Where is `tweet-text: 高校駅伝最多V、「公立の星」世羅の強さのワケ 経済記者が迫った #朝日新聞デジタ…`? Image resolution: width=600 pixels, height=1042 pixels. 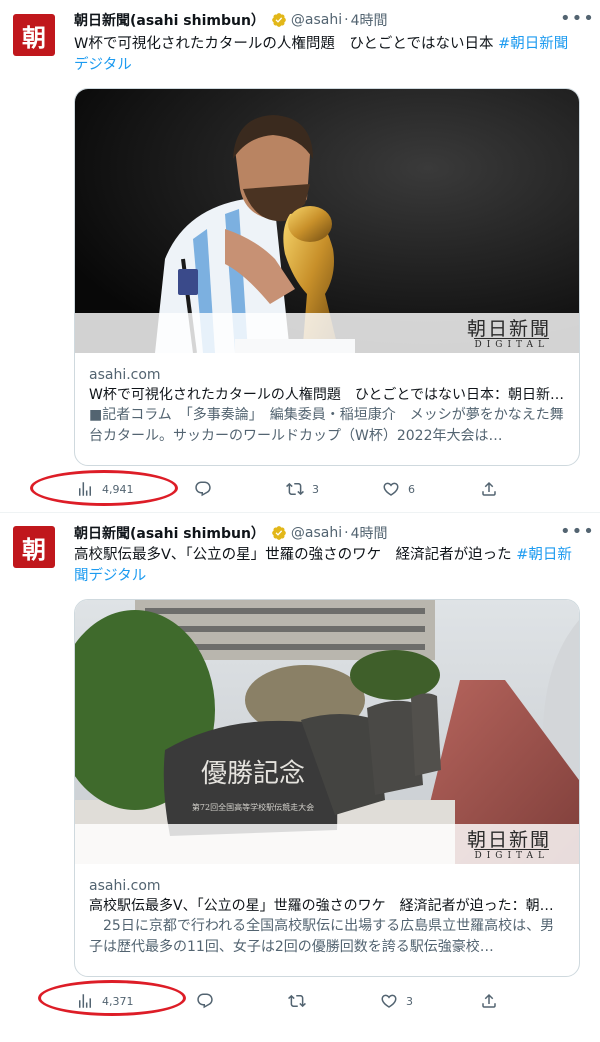 tweet-text: 高校駅伝最多V、「公立の星」世羅の強さのワケ 経済記者が迫った #朝日新聞デジタ… is located at coordinates (324, 566).